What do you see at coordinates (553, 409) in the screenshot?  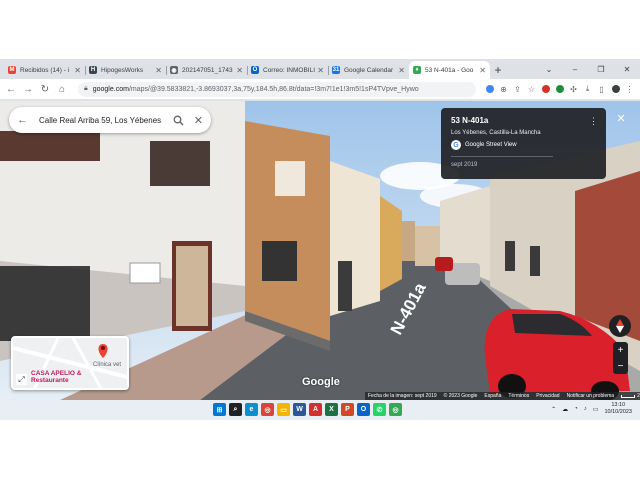 I see `tray-chevron-icon: ⌃` at bounding box center [553, 409].